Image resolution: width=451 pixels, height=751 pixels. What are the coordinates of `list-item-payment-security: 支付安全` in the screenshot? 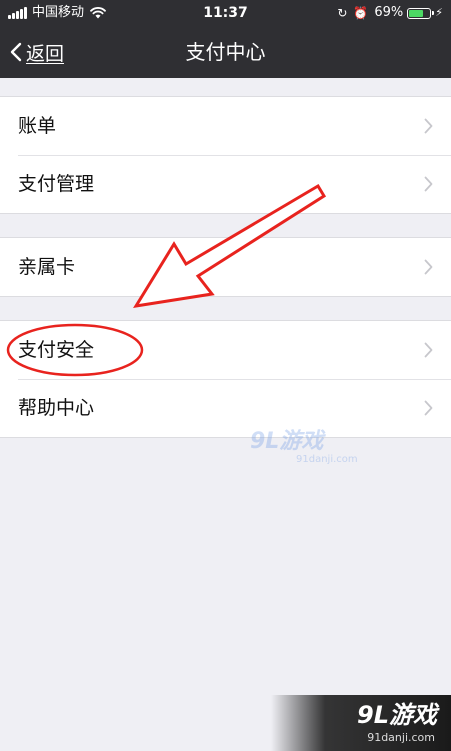 It's located at (225, 350).